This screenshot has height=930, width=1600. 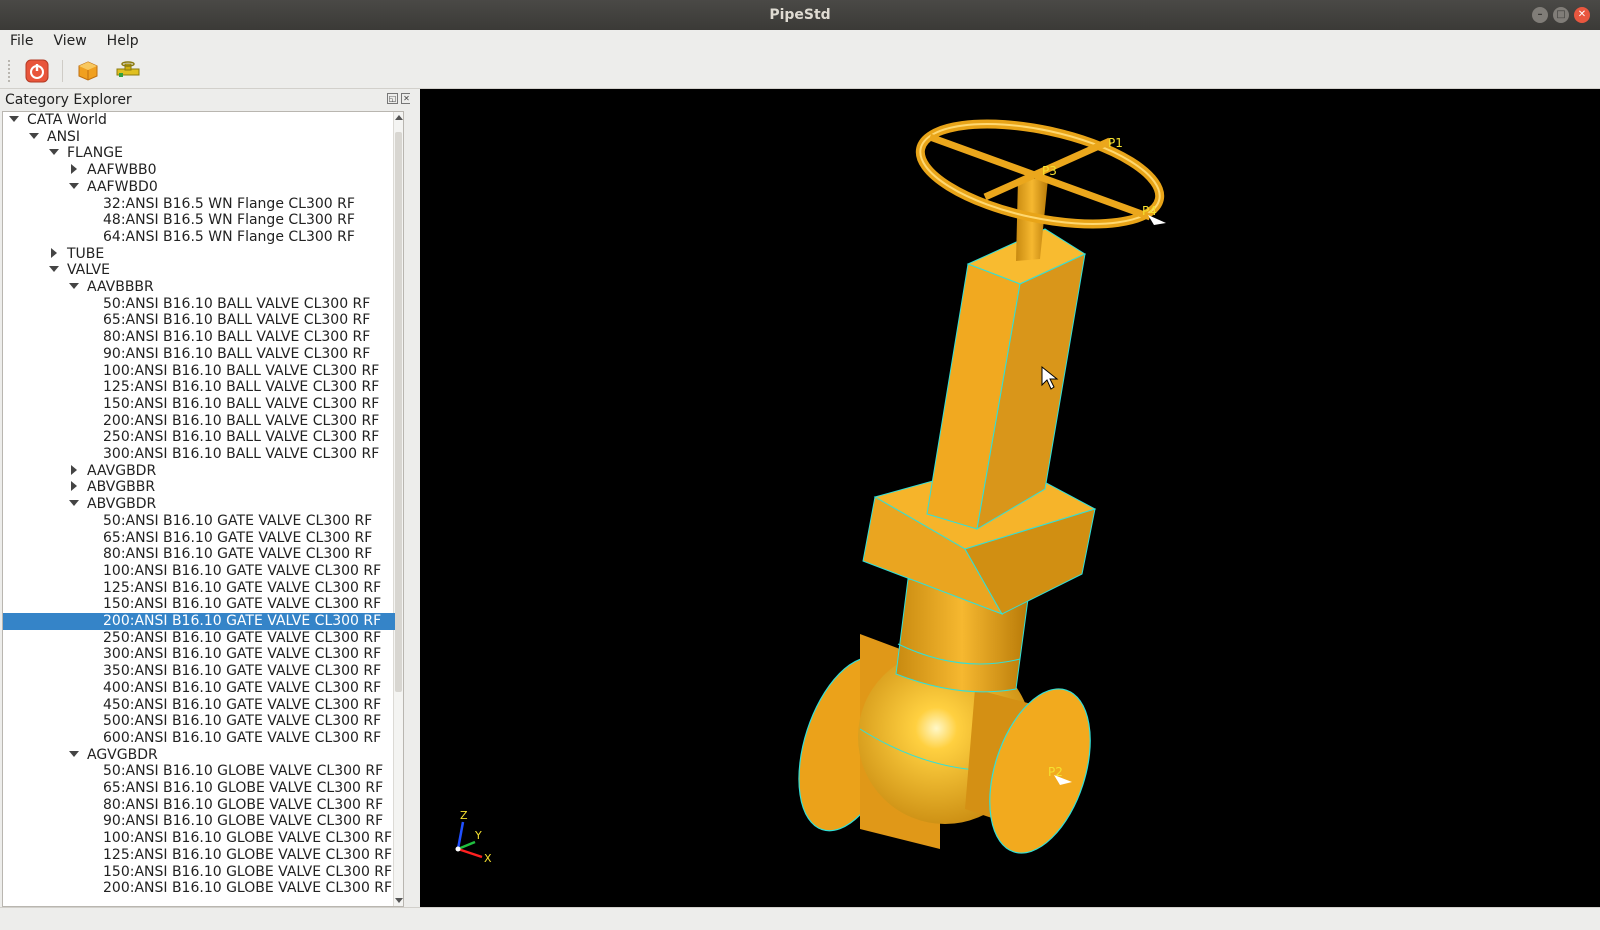 What do you see at coordinates (199, 588) in the screenshot?
I see `tree-item: 125:ANSI B16.10 GATE VALVE CL300 RF` at bounding box center [199, 588].